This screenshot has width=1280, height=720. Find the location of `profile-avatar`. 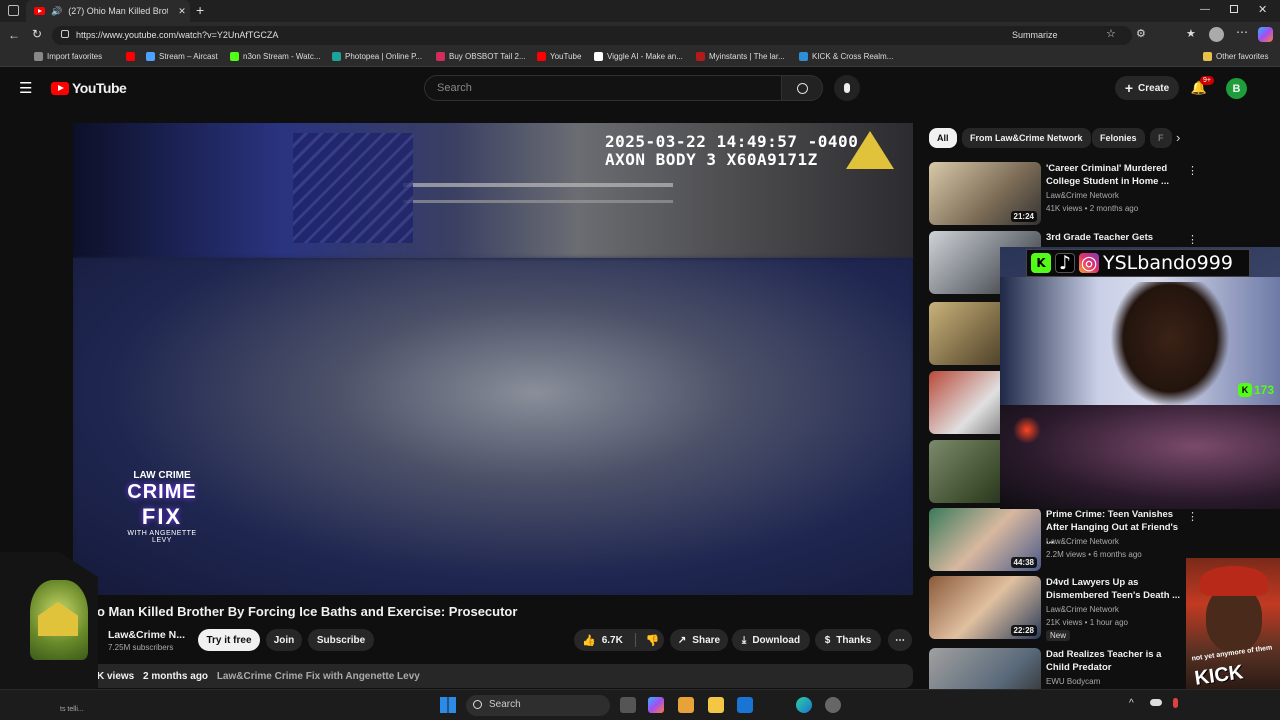

profile-avatar is located at coordinates (1216, 34).